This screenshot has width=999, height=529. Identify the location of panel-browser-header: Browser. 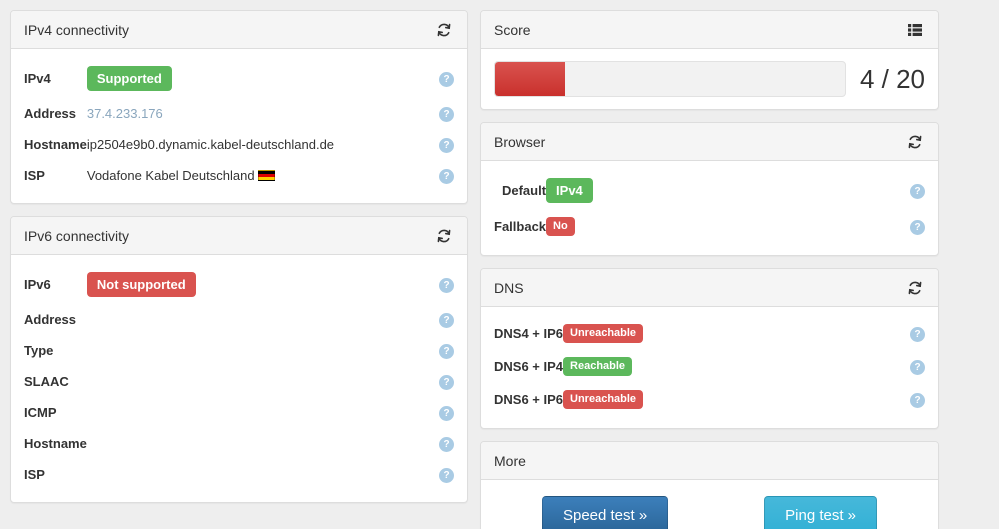
(709, 142).